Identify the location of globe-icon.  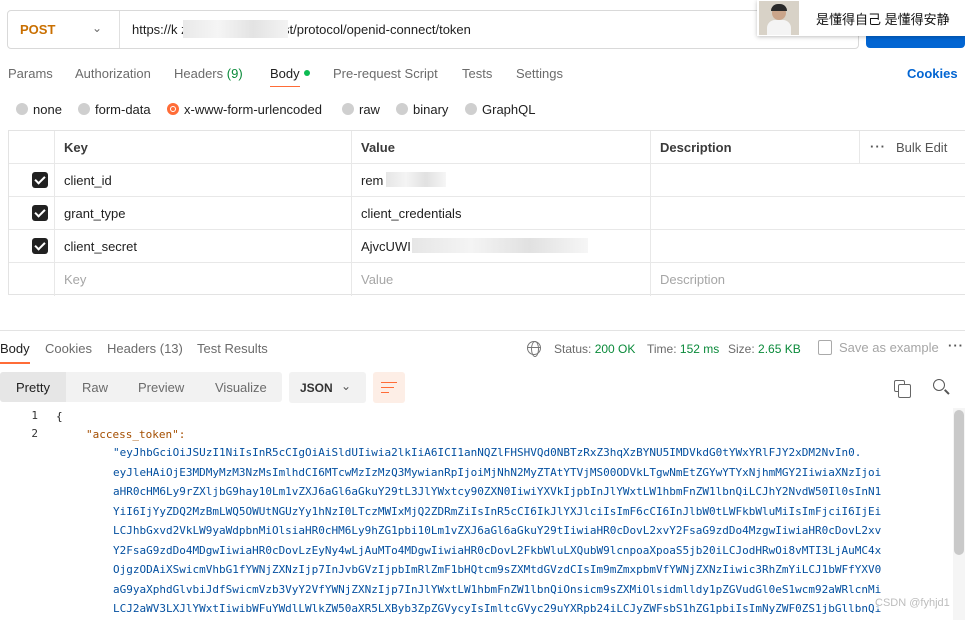
(534, 349).